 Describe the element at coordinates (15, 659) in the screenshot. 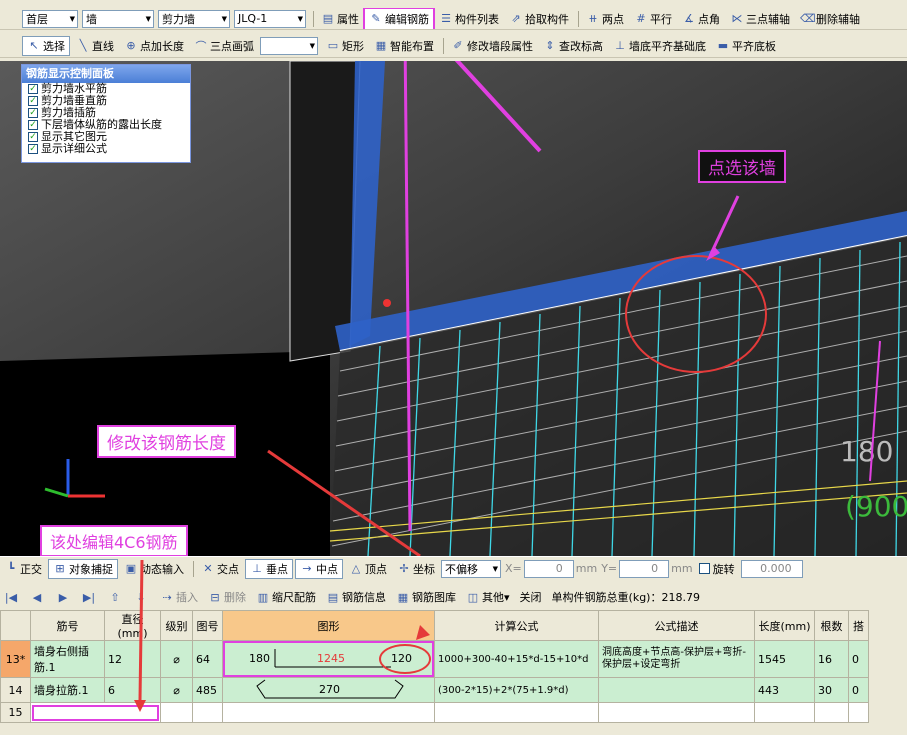

I see `row-number: 13*` at that location.